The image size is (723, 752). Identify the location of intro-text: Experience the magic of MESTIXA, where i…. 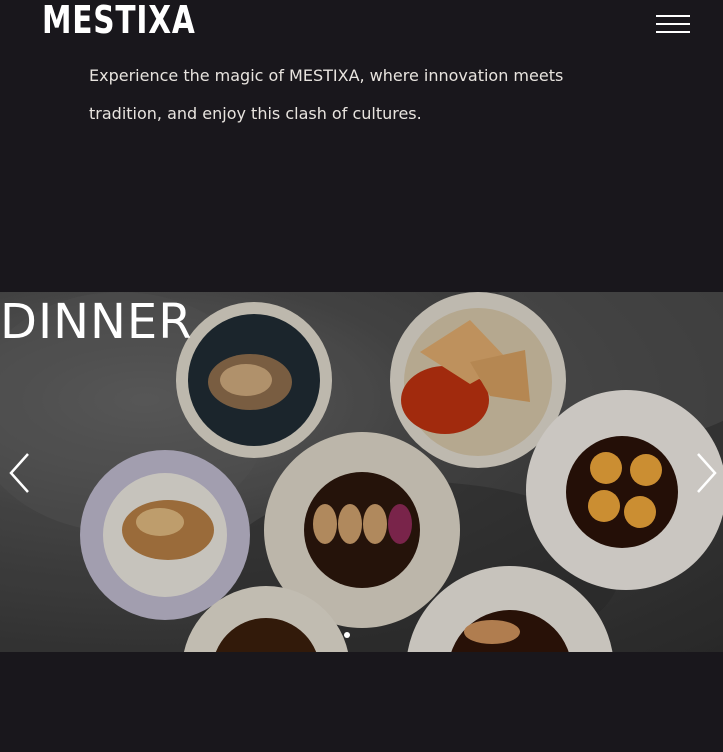
(326, 94).